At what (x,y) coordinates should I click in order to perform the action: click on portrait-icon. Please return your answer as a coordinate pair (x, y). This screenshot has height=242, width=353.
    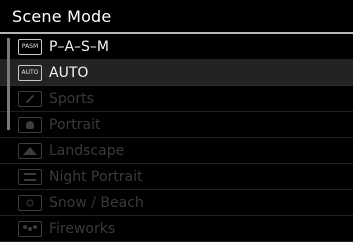
    Looking at the image, I should click on (30, 125).